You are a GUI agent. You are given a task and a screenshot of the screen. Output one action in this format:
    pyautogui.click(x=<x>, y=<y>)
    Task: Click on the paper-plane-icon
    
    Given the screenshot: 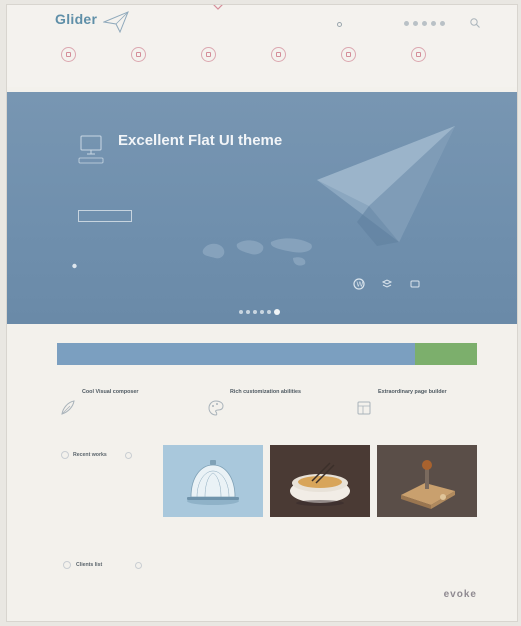 What is the action you would take?
    pyautogui.click(x=116, y=22)
    